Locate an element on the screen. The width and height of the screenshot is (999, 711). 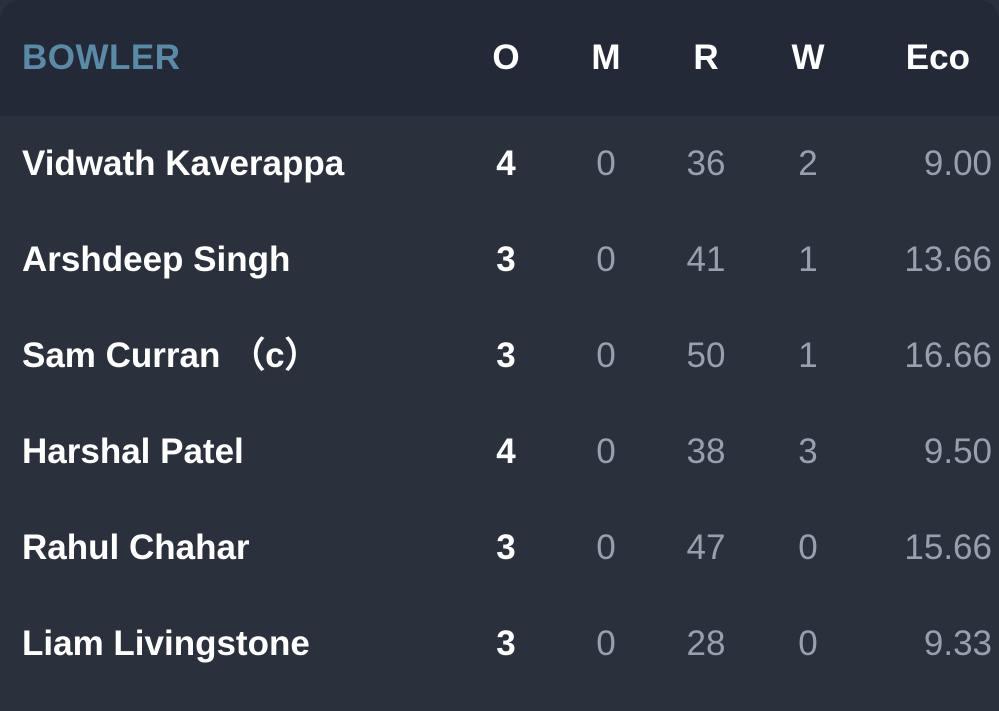
bowler-runs: 47 is located at coordinates (706, 547).